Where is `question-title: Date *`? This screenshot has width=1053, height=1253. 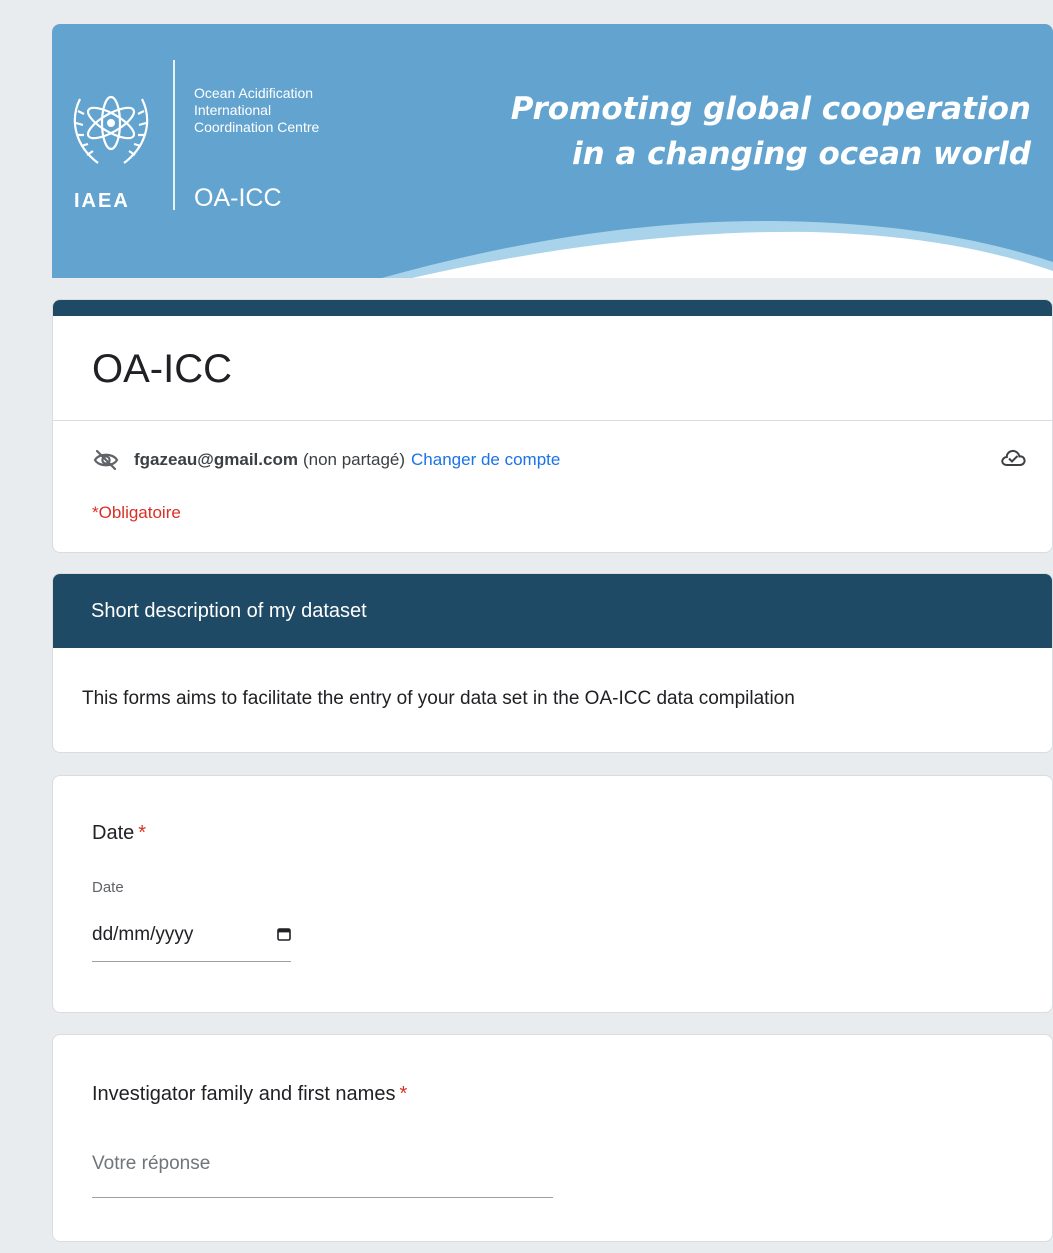 question-title: Date * is located at coordinates (119, 833).